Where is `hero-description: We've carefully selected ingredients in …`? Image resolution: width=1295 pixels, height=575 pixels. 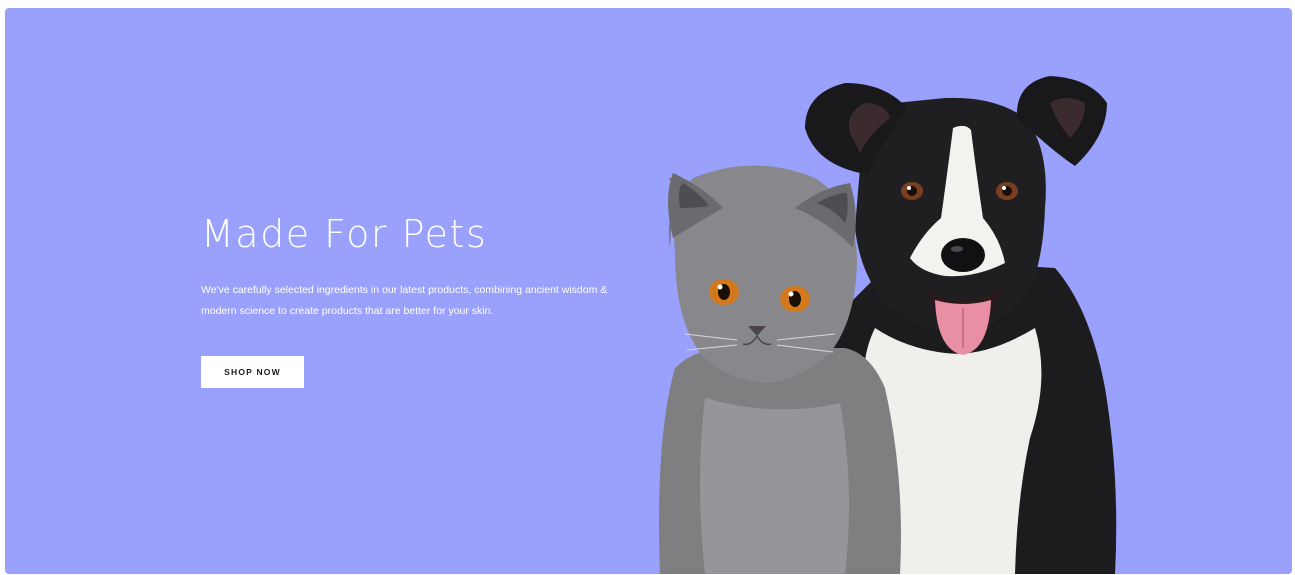 hero-description: We've carefully selected ingredients in … is located at coordinates (404, 300).